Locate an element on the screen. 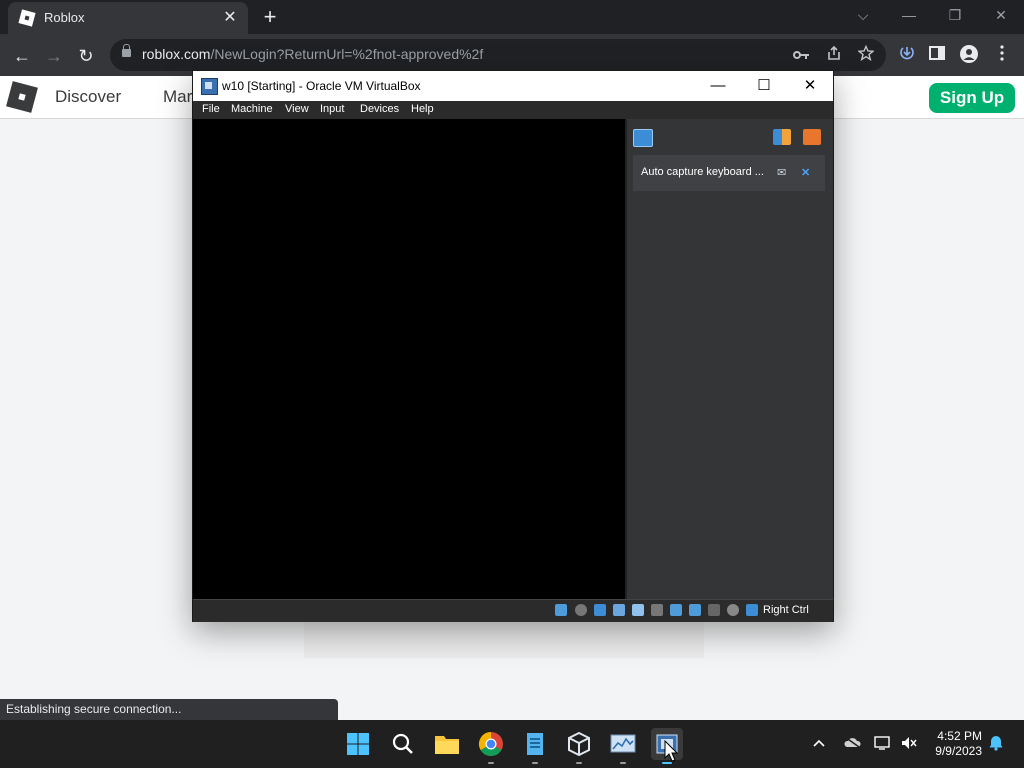  host-key-icon is located at coordinates (752, 610).